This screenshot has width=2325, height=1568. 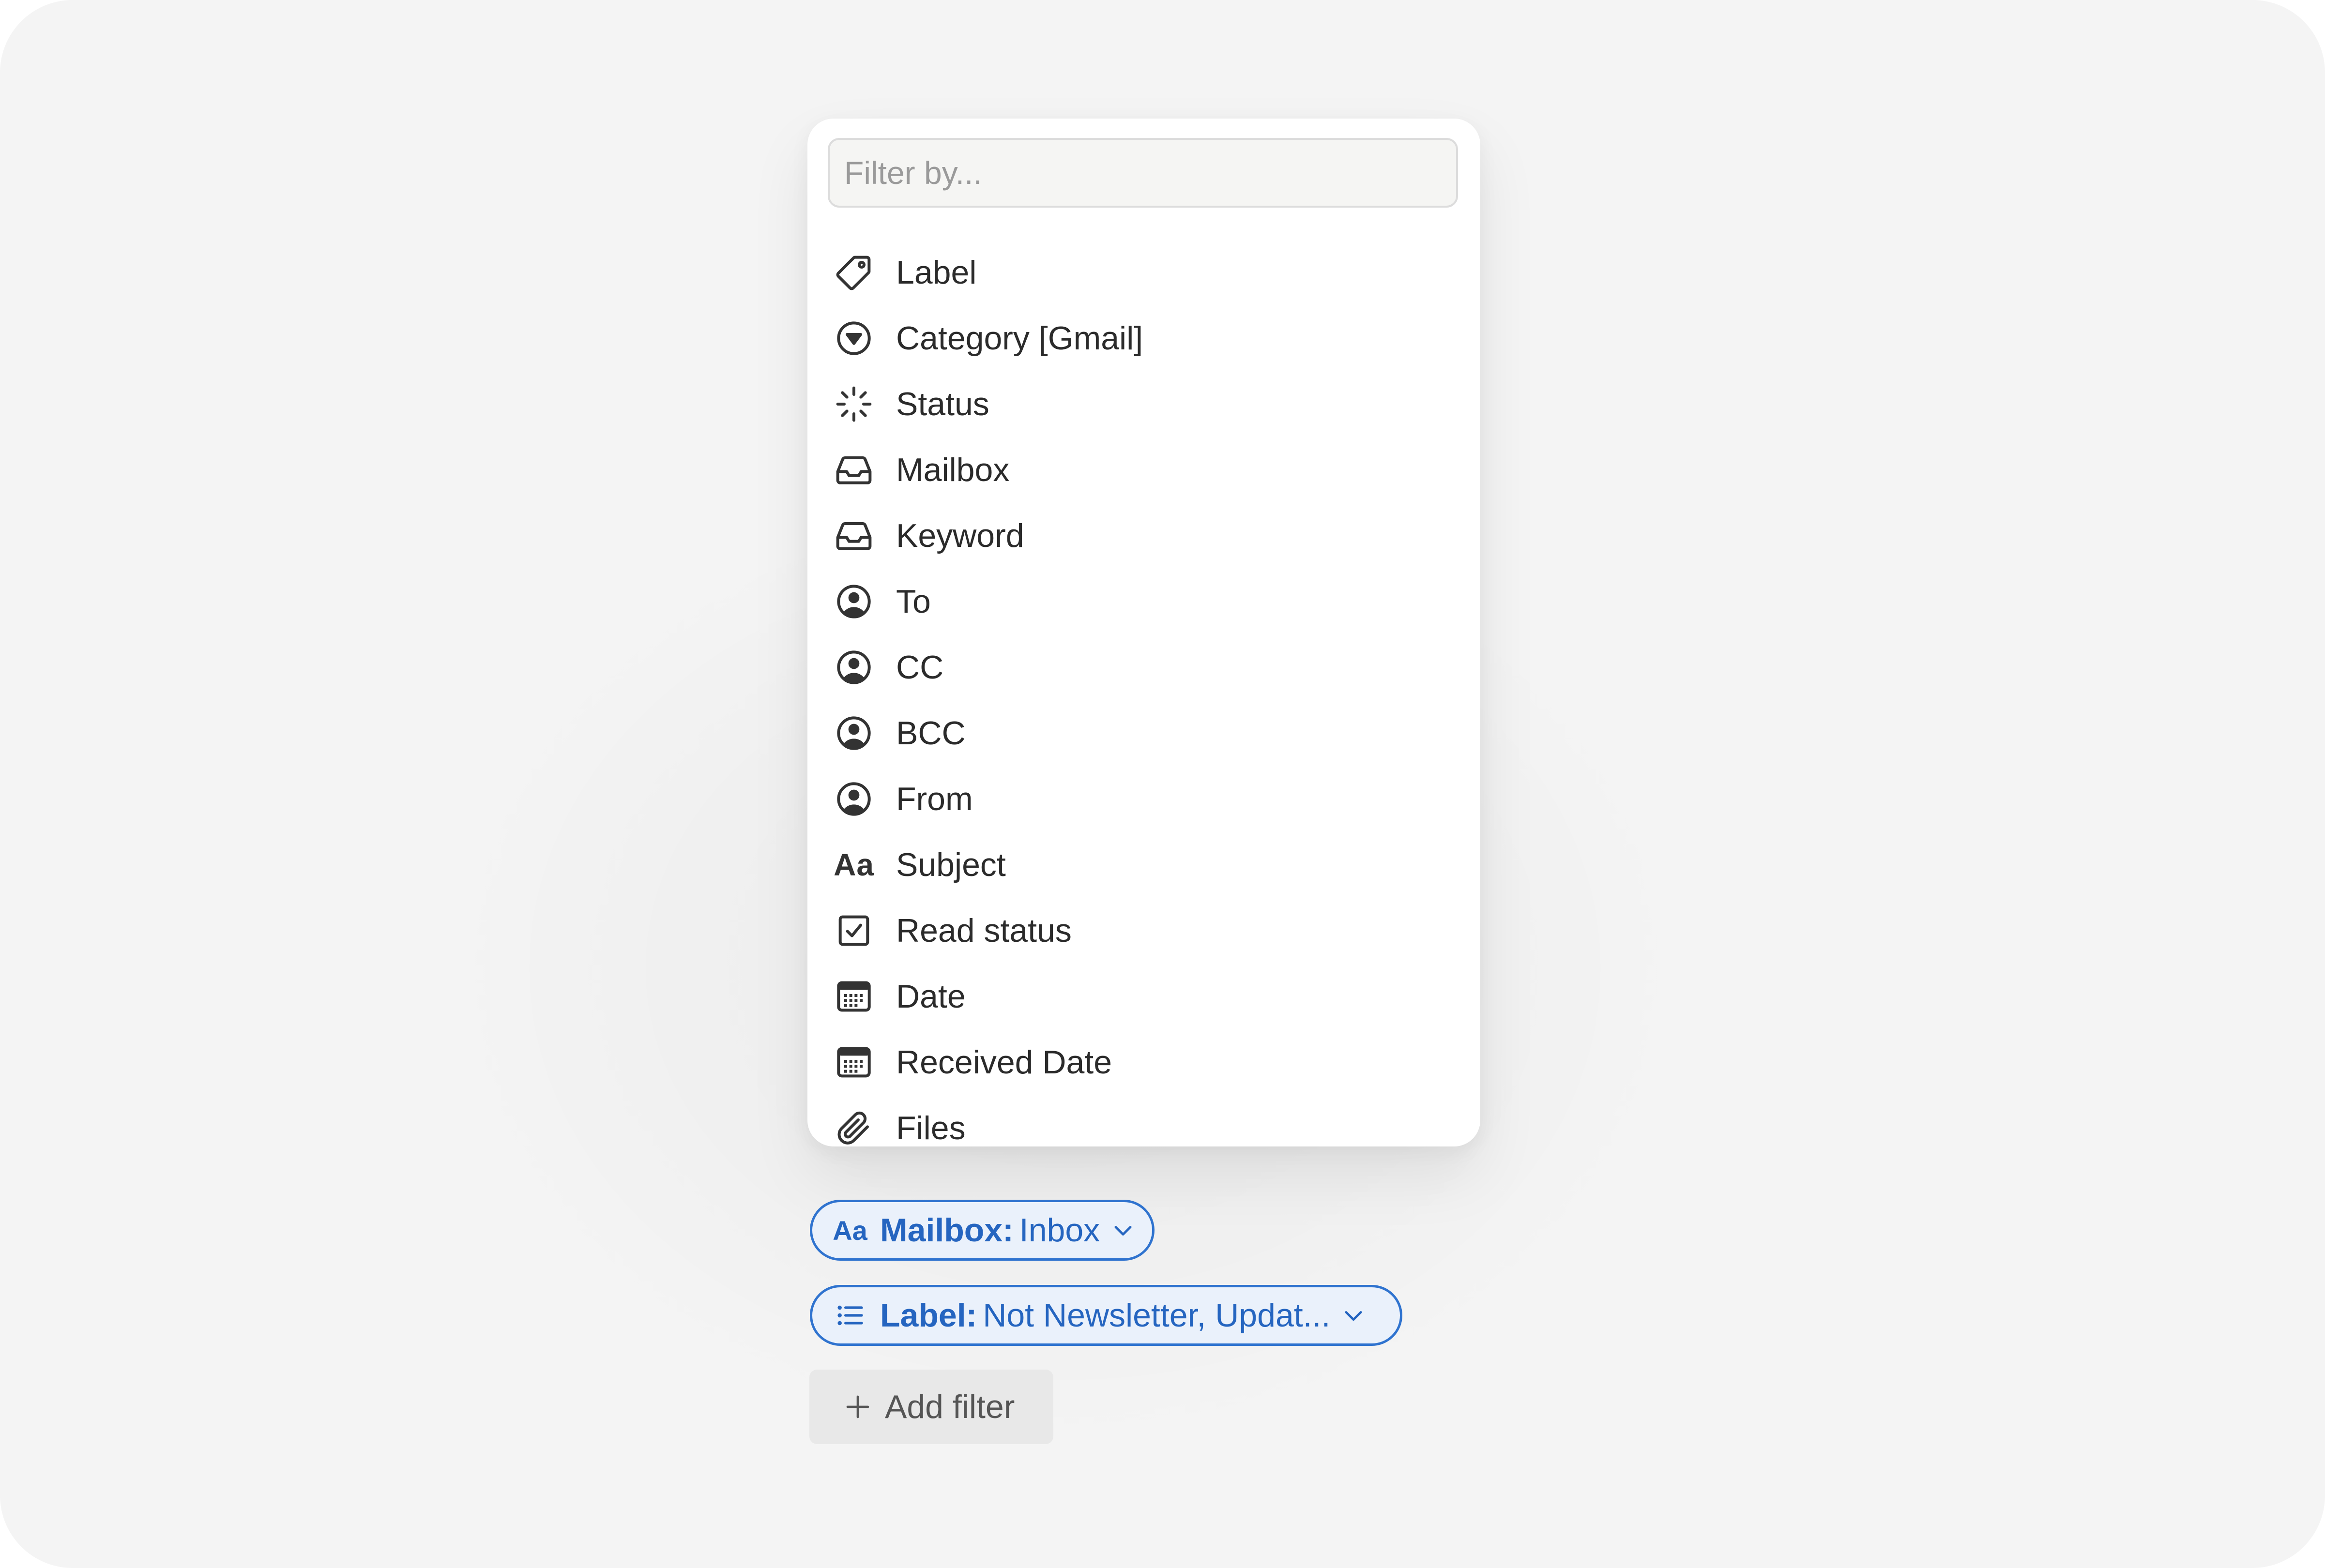 I want to click on menu-item-cc: CC, so click(x=1143, y=667).